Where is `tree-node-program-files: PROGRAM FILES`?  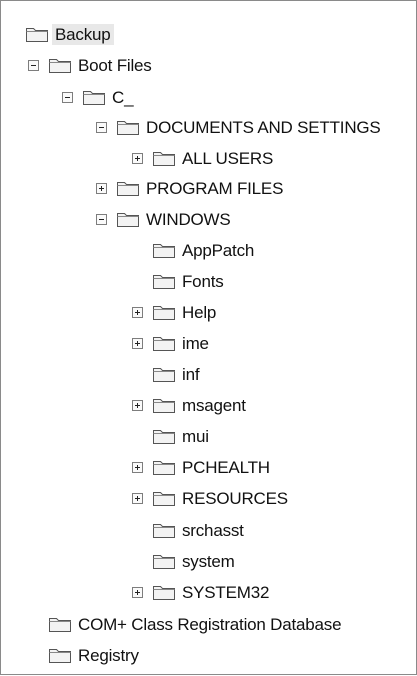
tree-node-program-files: PROGRAM FILES is located at coordinates (189, 188).